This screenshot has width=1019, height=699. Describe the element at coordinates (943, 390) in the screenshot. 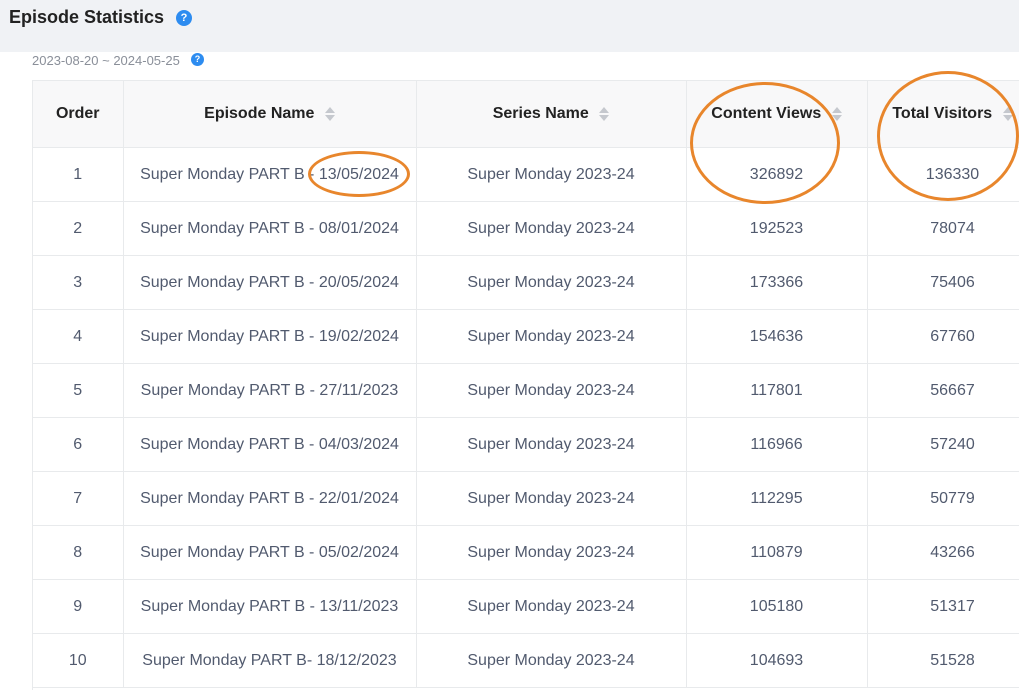

I see `cell-total-visitors: 56667` at that location.